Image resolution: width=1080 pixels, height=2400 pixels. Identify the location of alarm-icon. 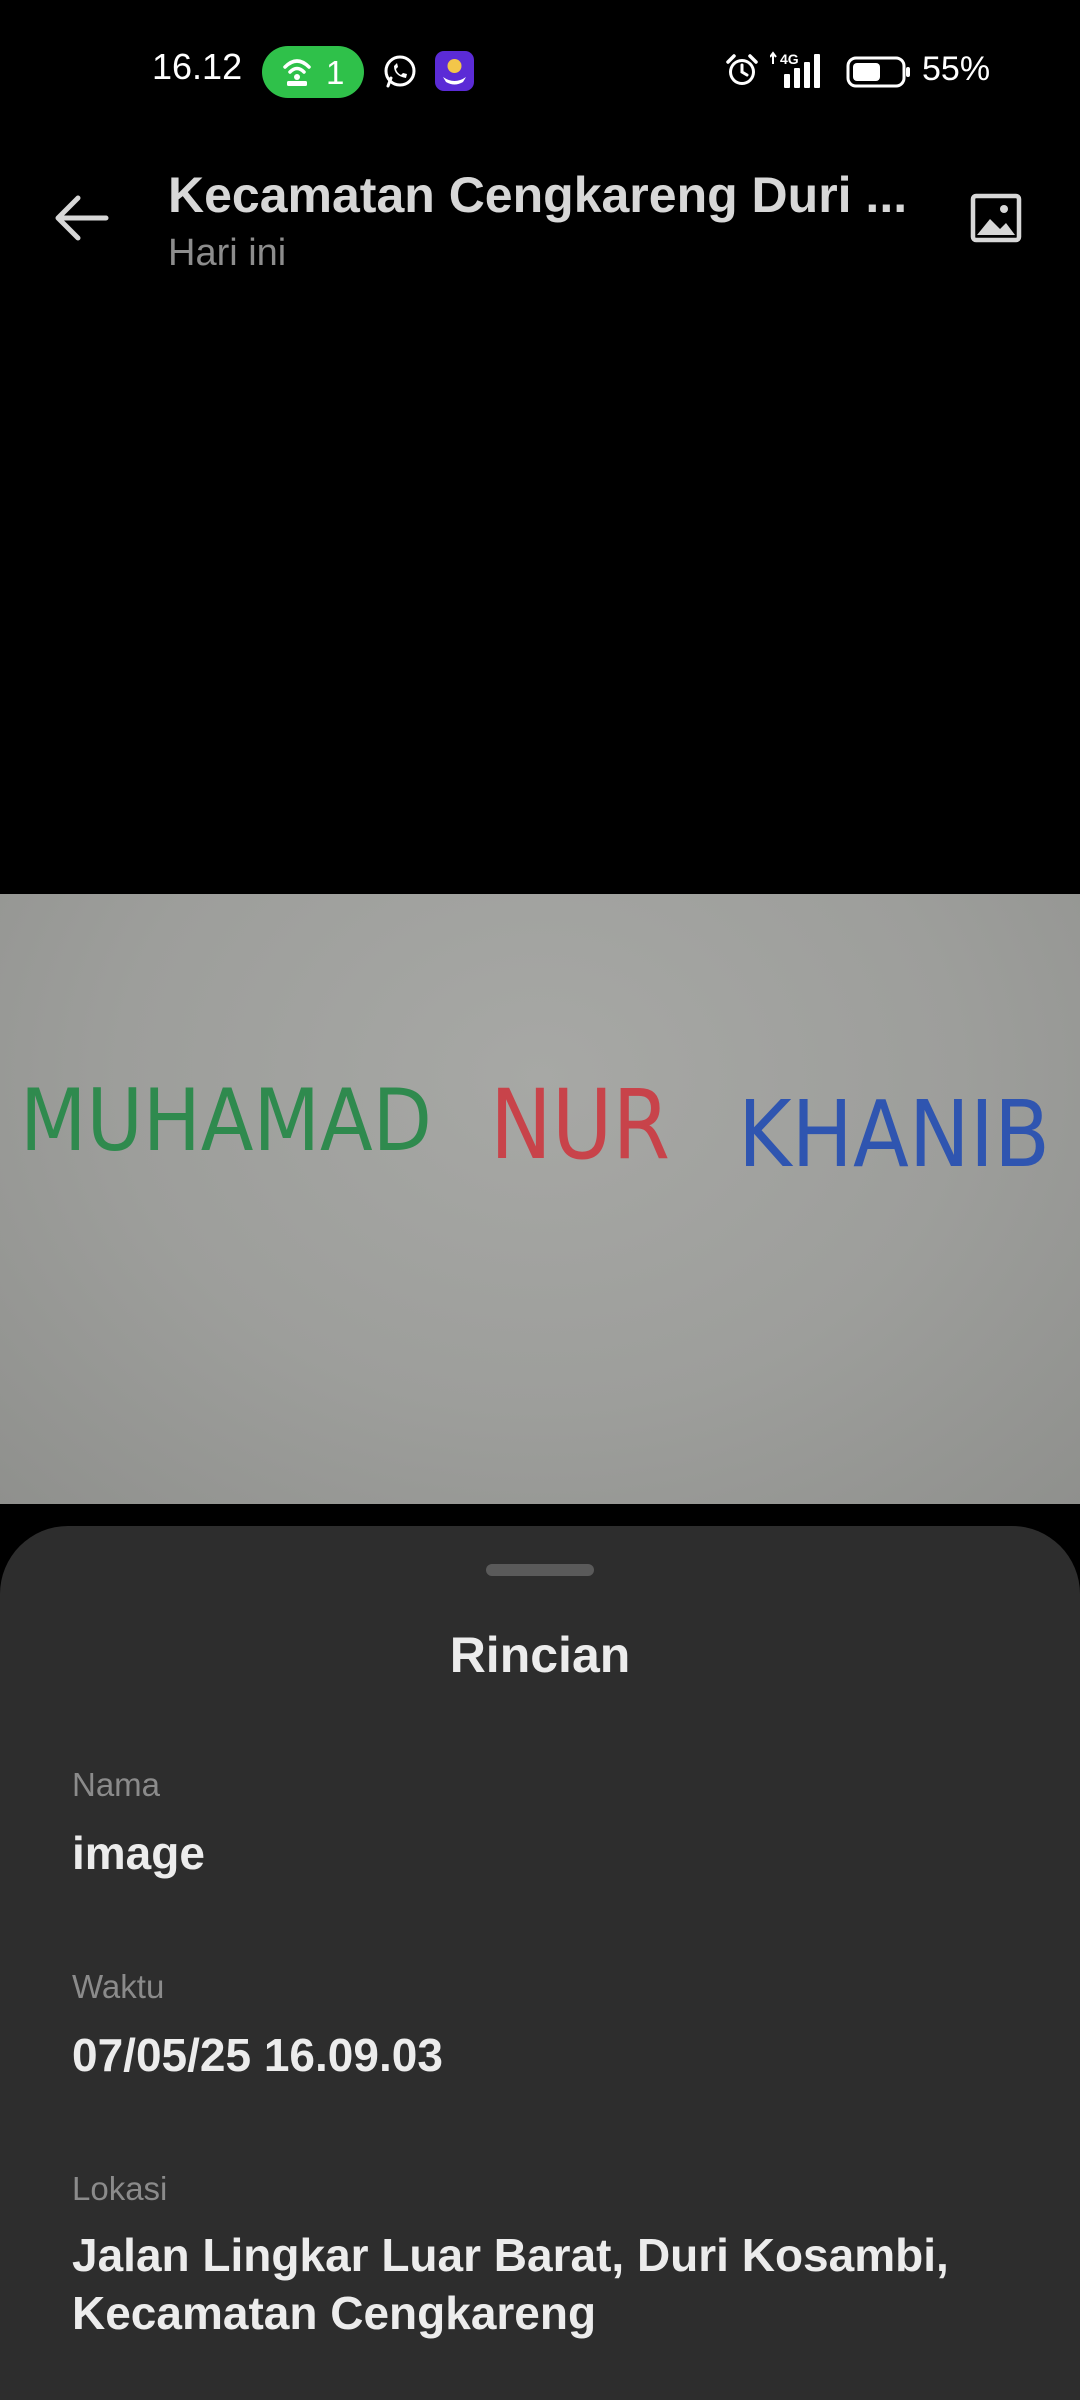
(742, 69).